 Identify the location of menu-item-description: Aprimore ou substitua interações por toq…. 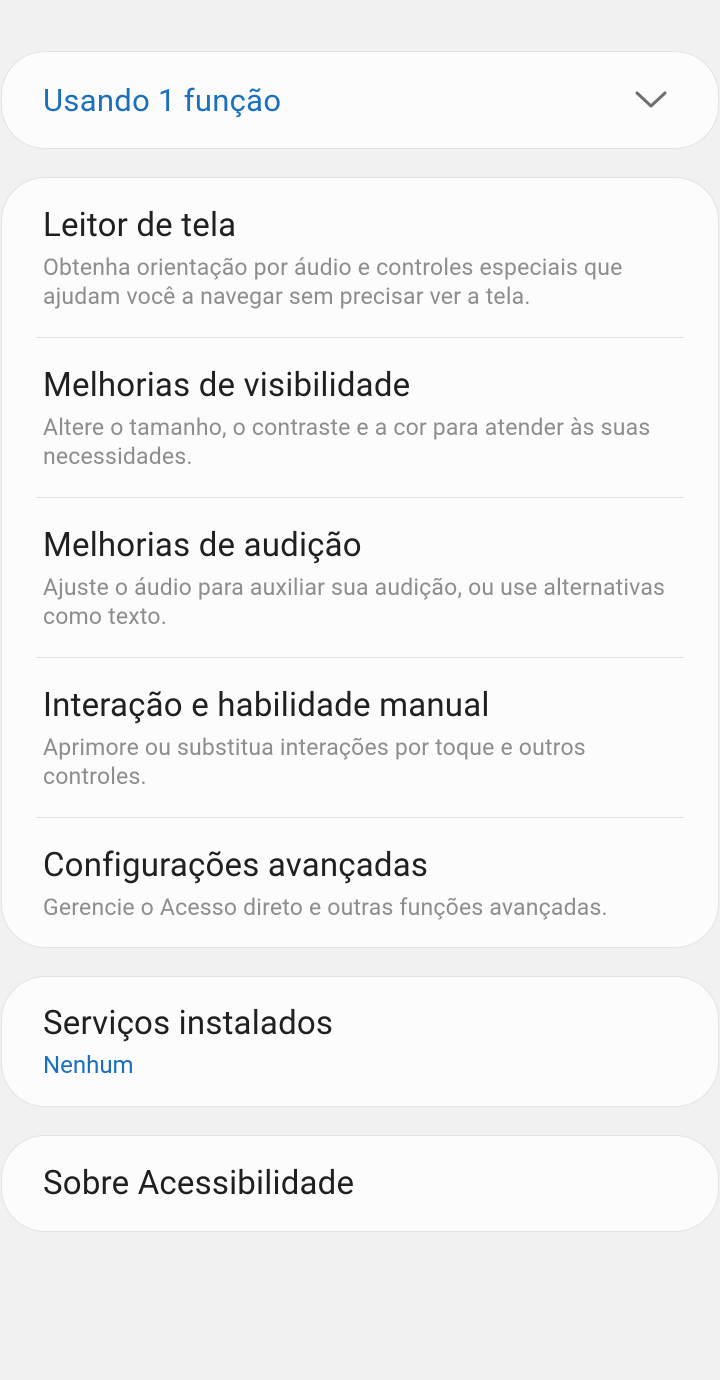
(314, 762).